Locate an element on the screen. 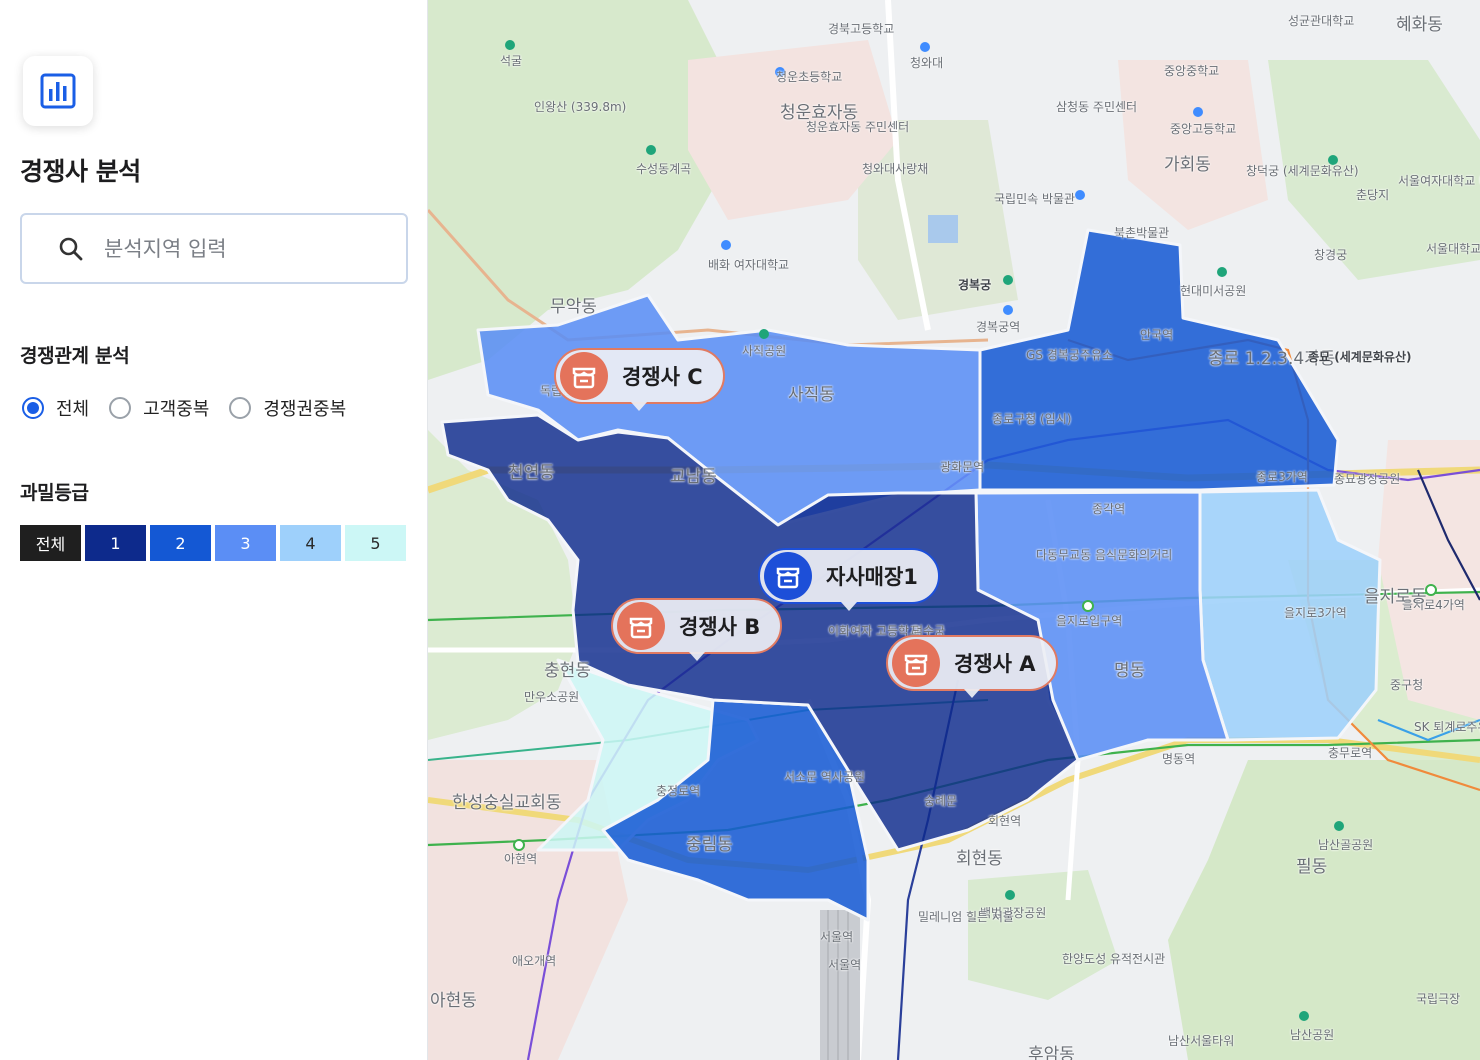 This screenshot has width=1480, height=1060. chart-app-icon is located at coordinates (58, 91).